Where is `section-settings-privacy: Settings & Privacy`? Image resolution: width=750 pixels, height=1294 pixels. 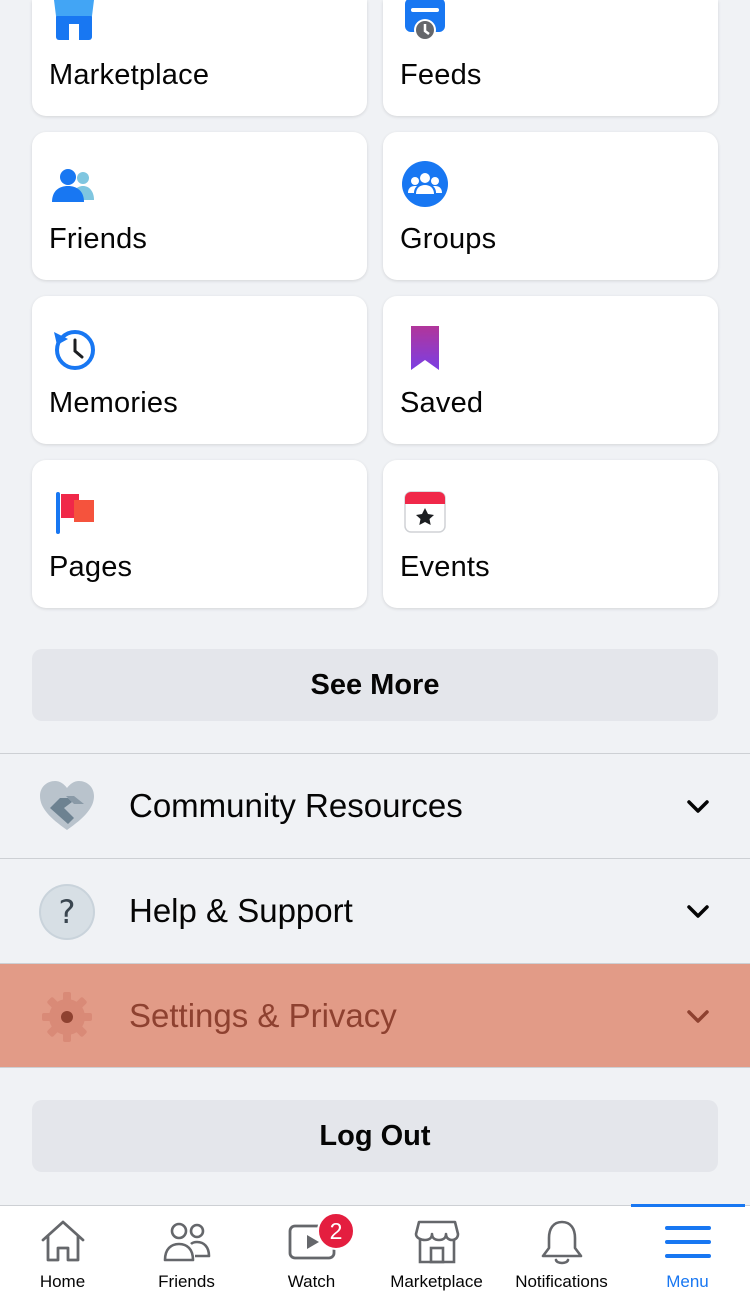 section-settings-privacy: Settings & Privacy is located at coordinates (375, 1015).